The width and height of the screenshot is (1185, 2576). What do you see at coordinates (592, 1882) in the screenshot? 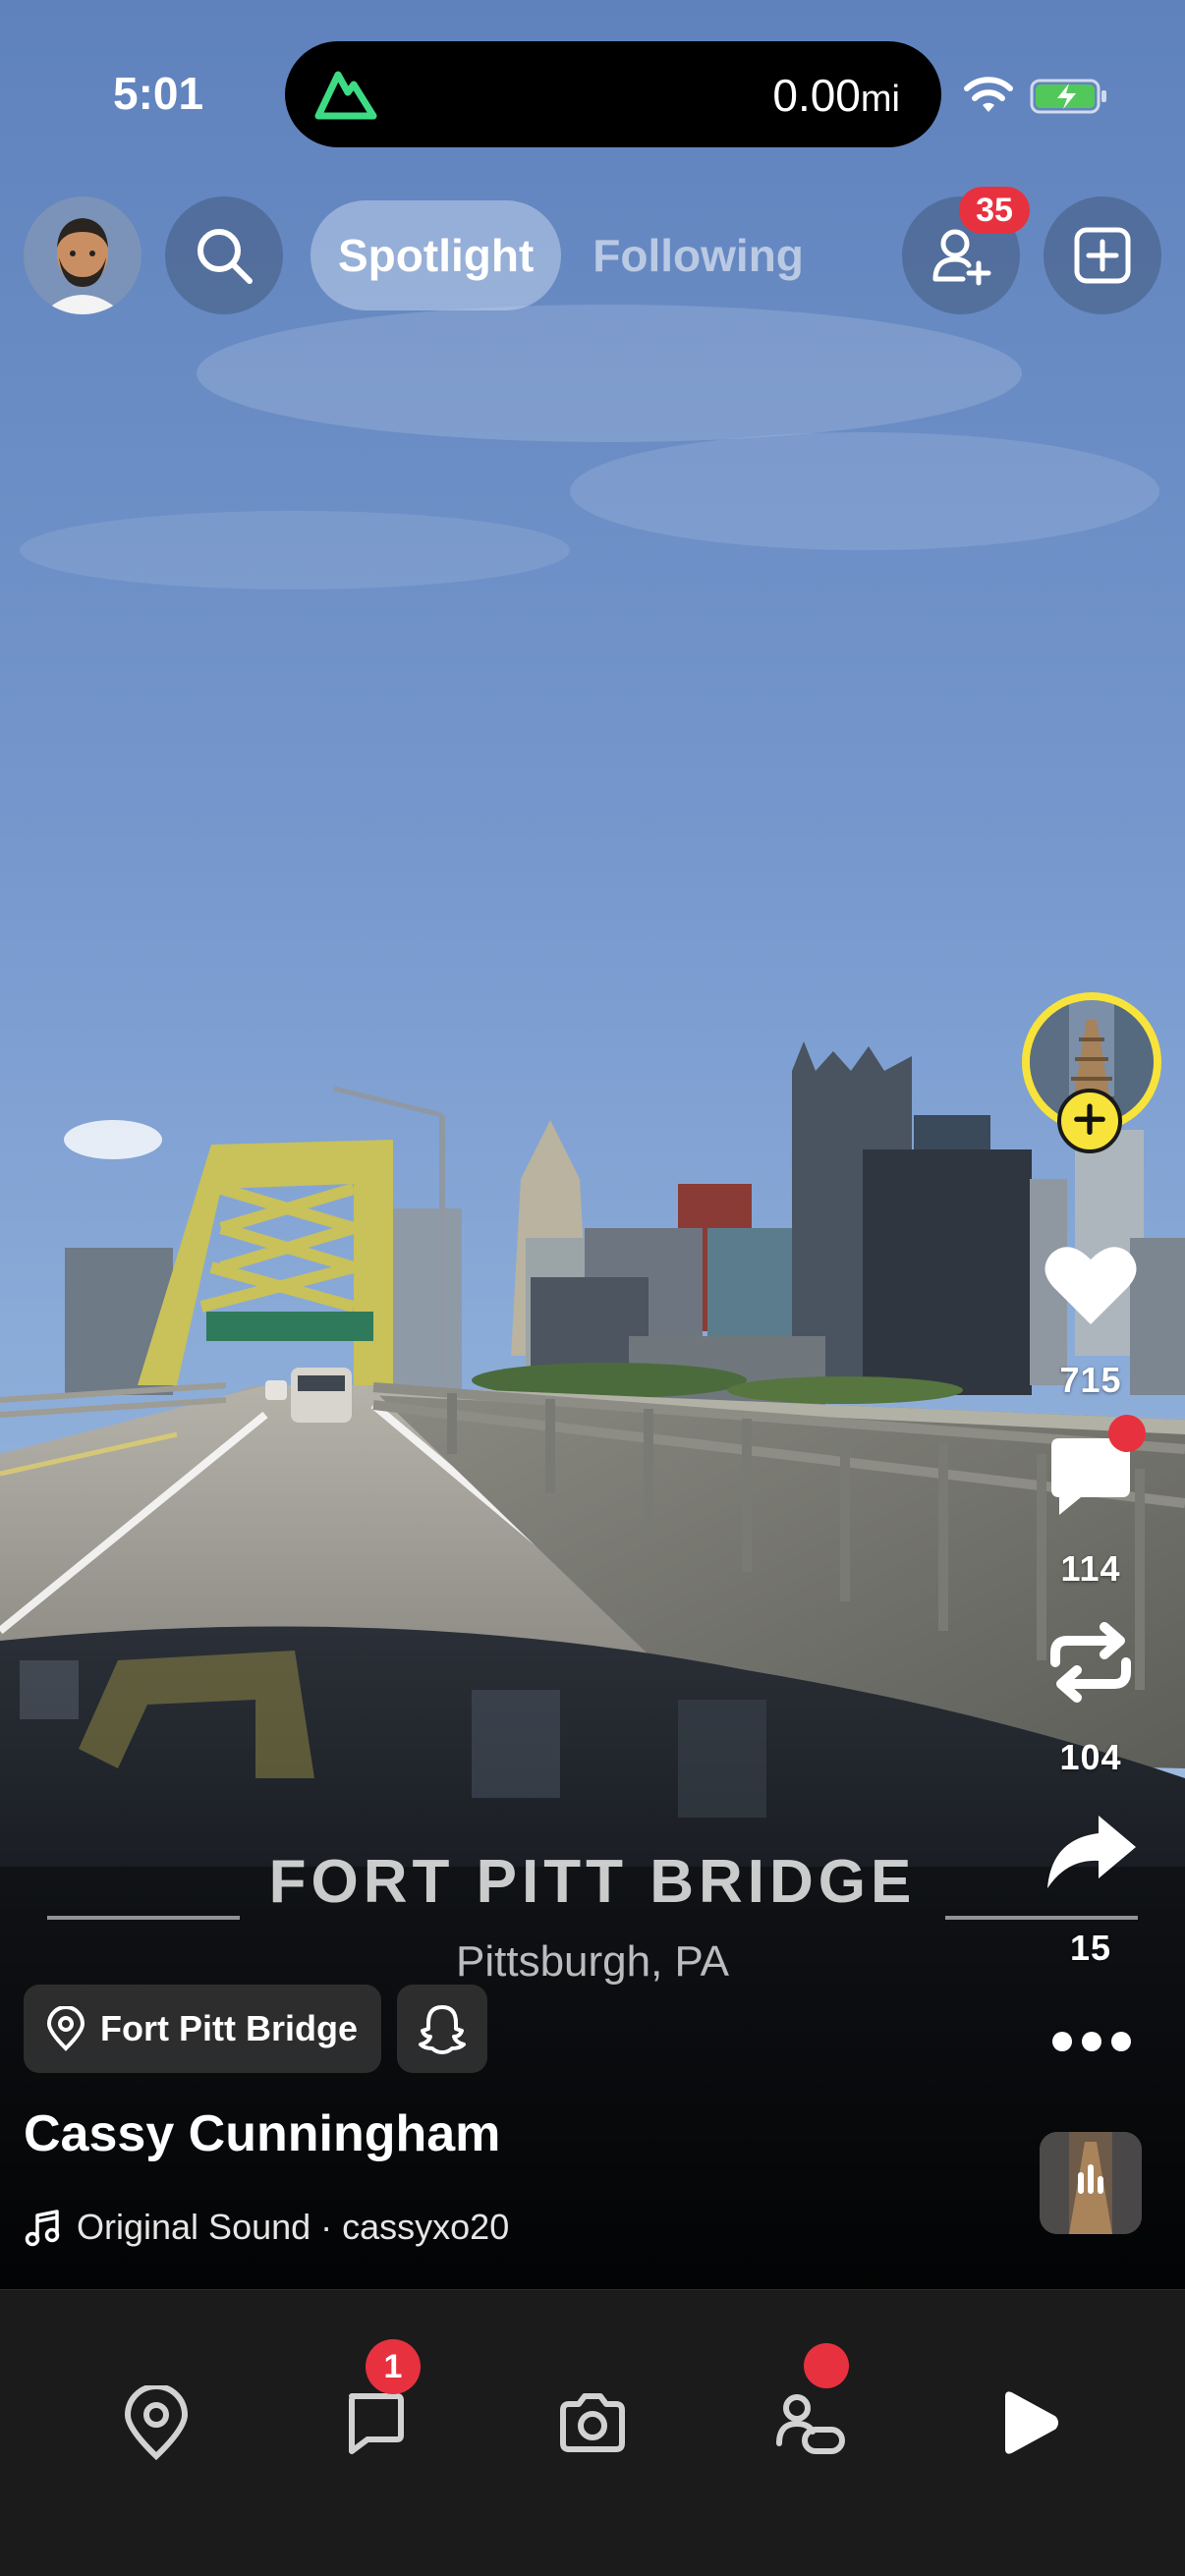
I see `video-caption-title: FORT PITT BRIDGE` at bounding box center [592, 1882].